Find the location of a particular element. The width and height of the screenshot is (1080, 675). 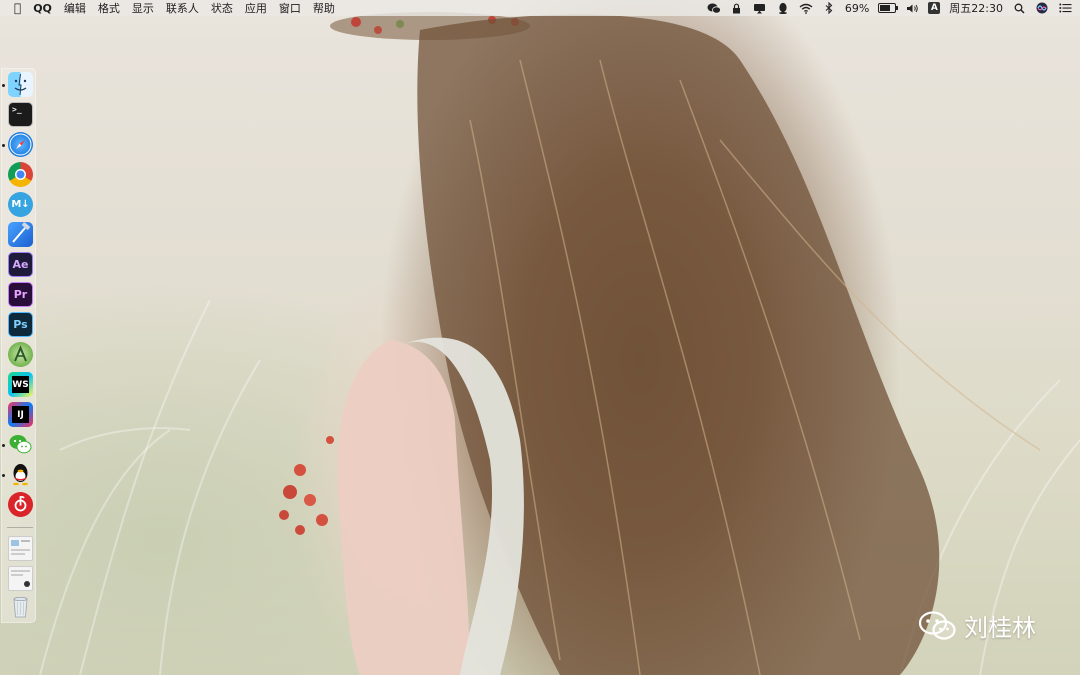

dock-android-studio is located at coordinates (20, 354).